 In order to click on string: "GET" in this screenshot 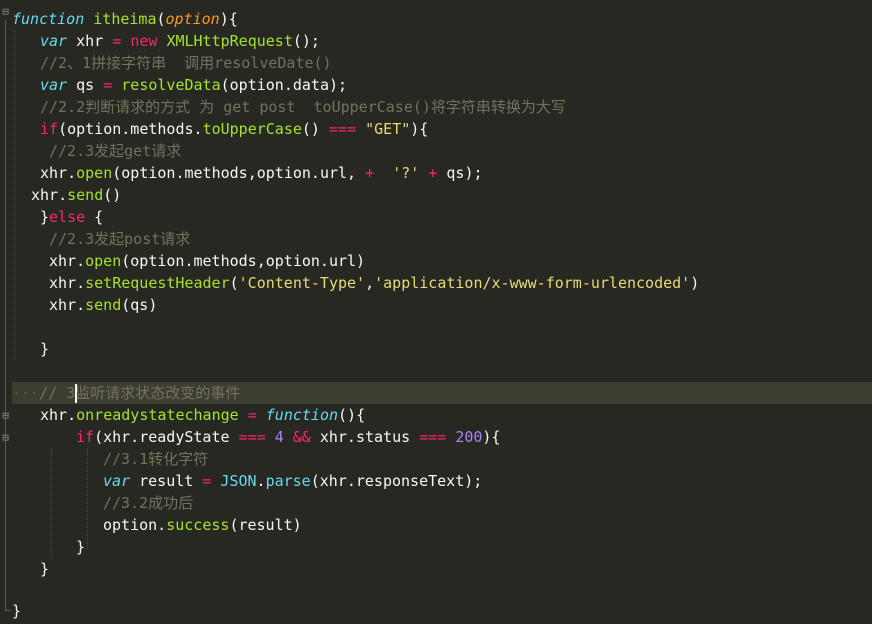, I will do `click(388, 129)`.